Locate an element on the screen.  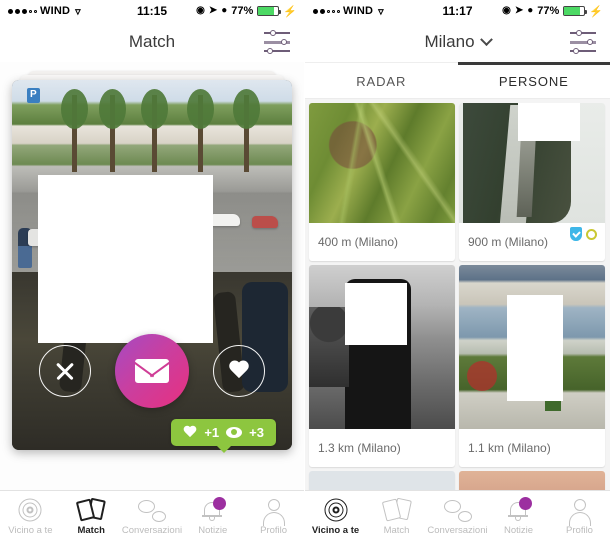
person-card: 400 m (Milano) is located at coordinates (382, 182).